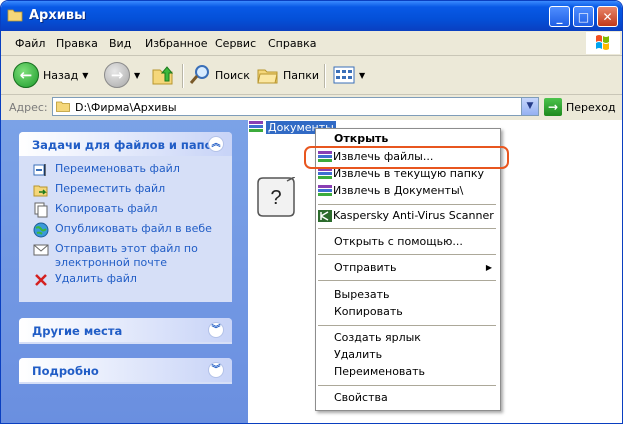 The width and height of the screenshot is (623, 424). I want to click on rename-icon, so click(39, 170).